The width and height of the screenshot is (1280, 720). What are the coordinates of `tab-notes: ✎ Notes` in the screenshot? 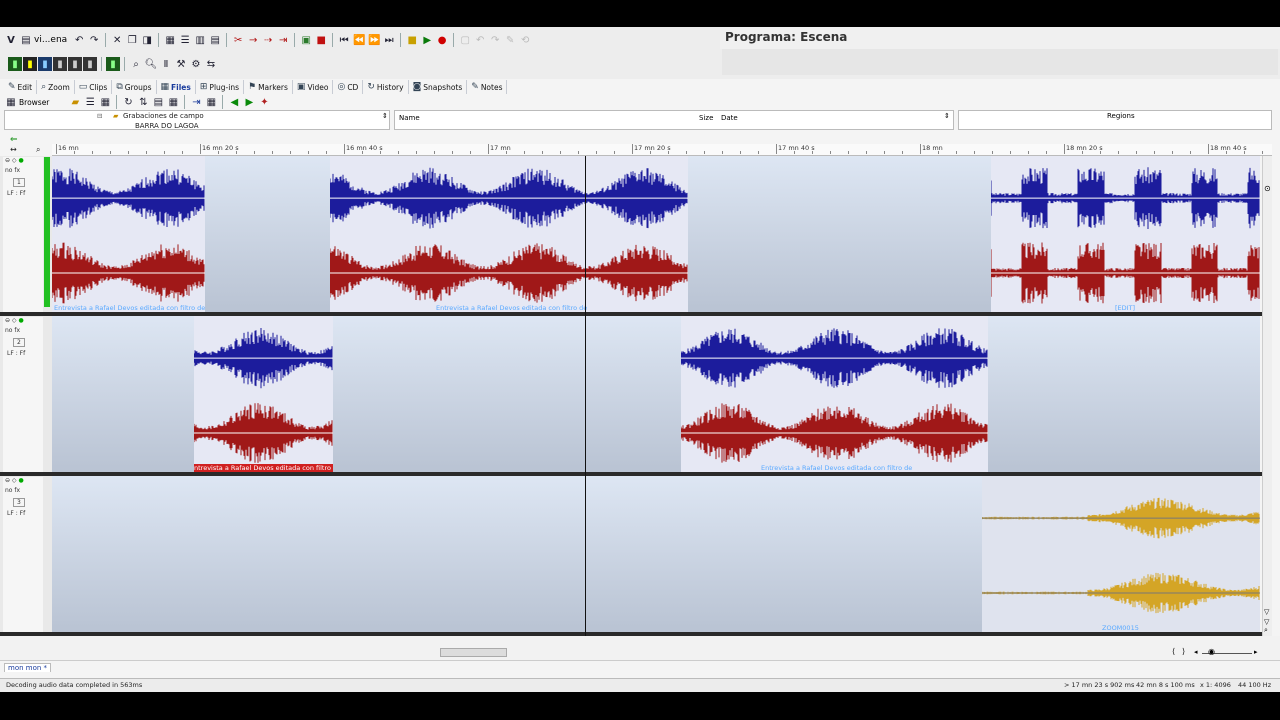 It's located at (487, 87).